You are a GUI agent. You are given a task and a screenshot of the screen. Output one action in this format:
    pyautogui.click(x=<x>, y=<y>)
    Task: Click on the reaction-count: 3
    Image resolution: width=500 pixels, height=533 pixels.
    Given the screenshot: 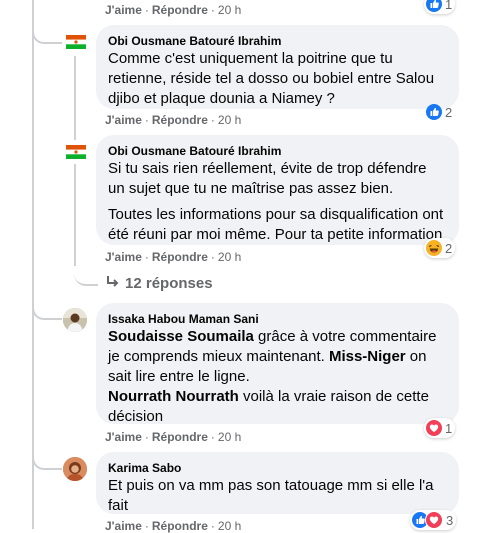 What is the action you would take?
    pyautogui.click(x=450, y=520)
    